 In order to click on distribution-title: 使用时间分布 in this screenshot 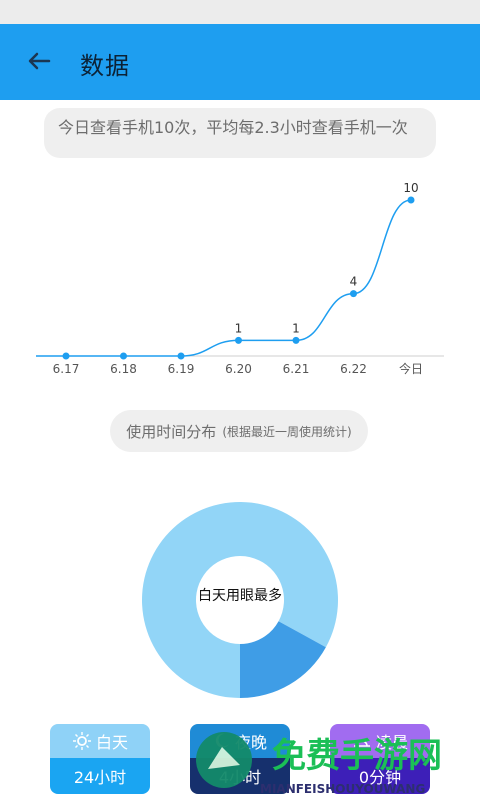, I will do `click(171, 431)`.